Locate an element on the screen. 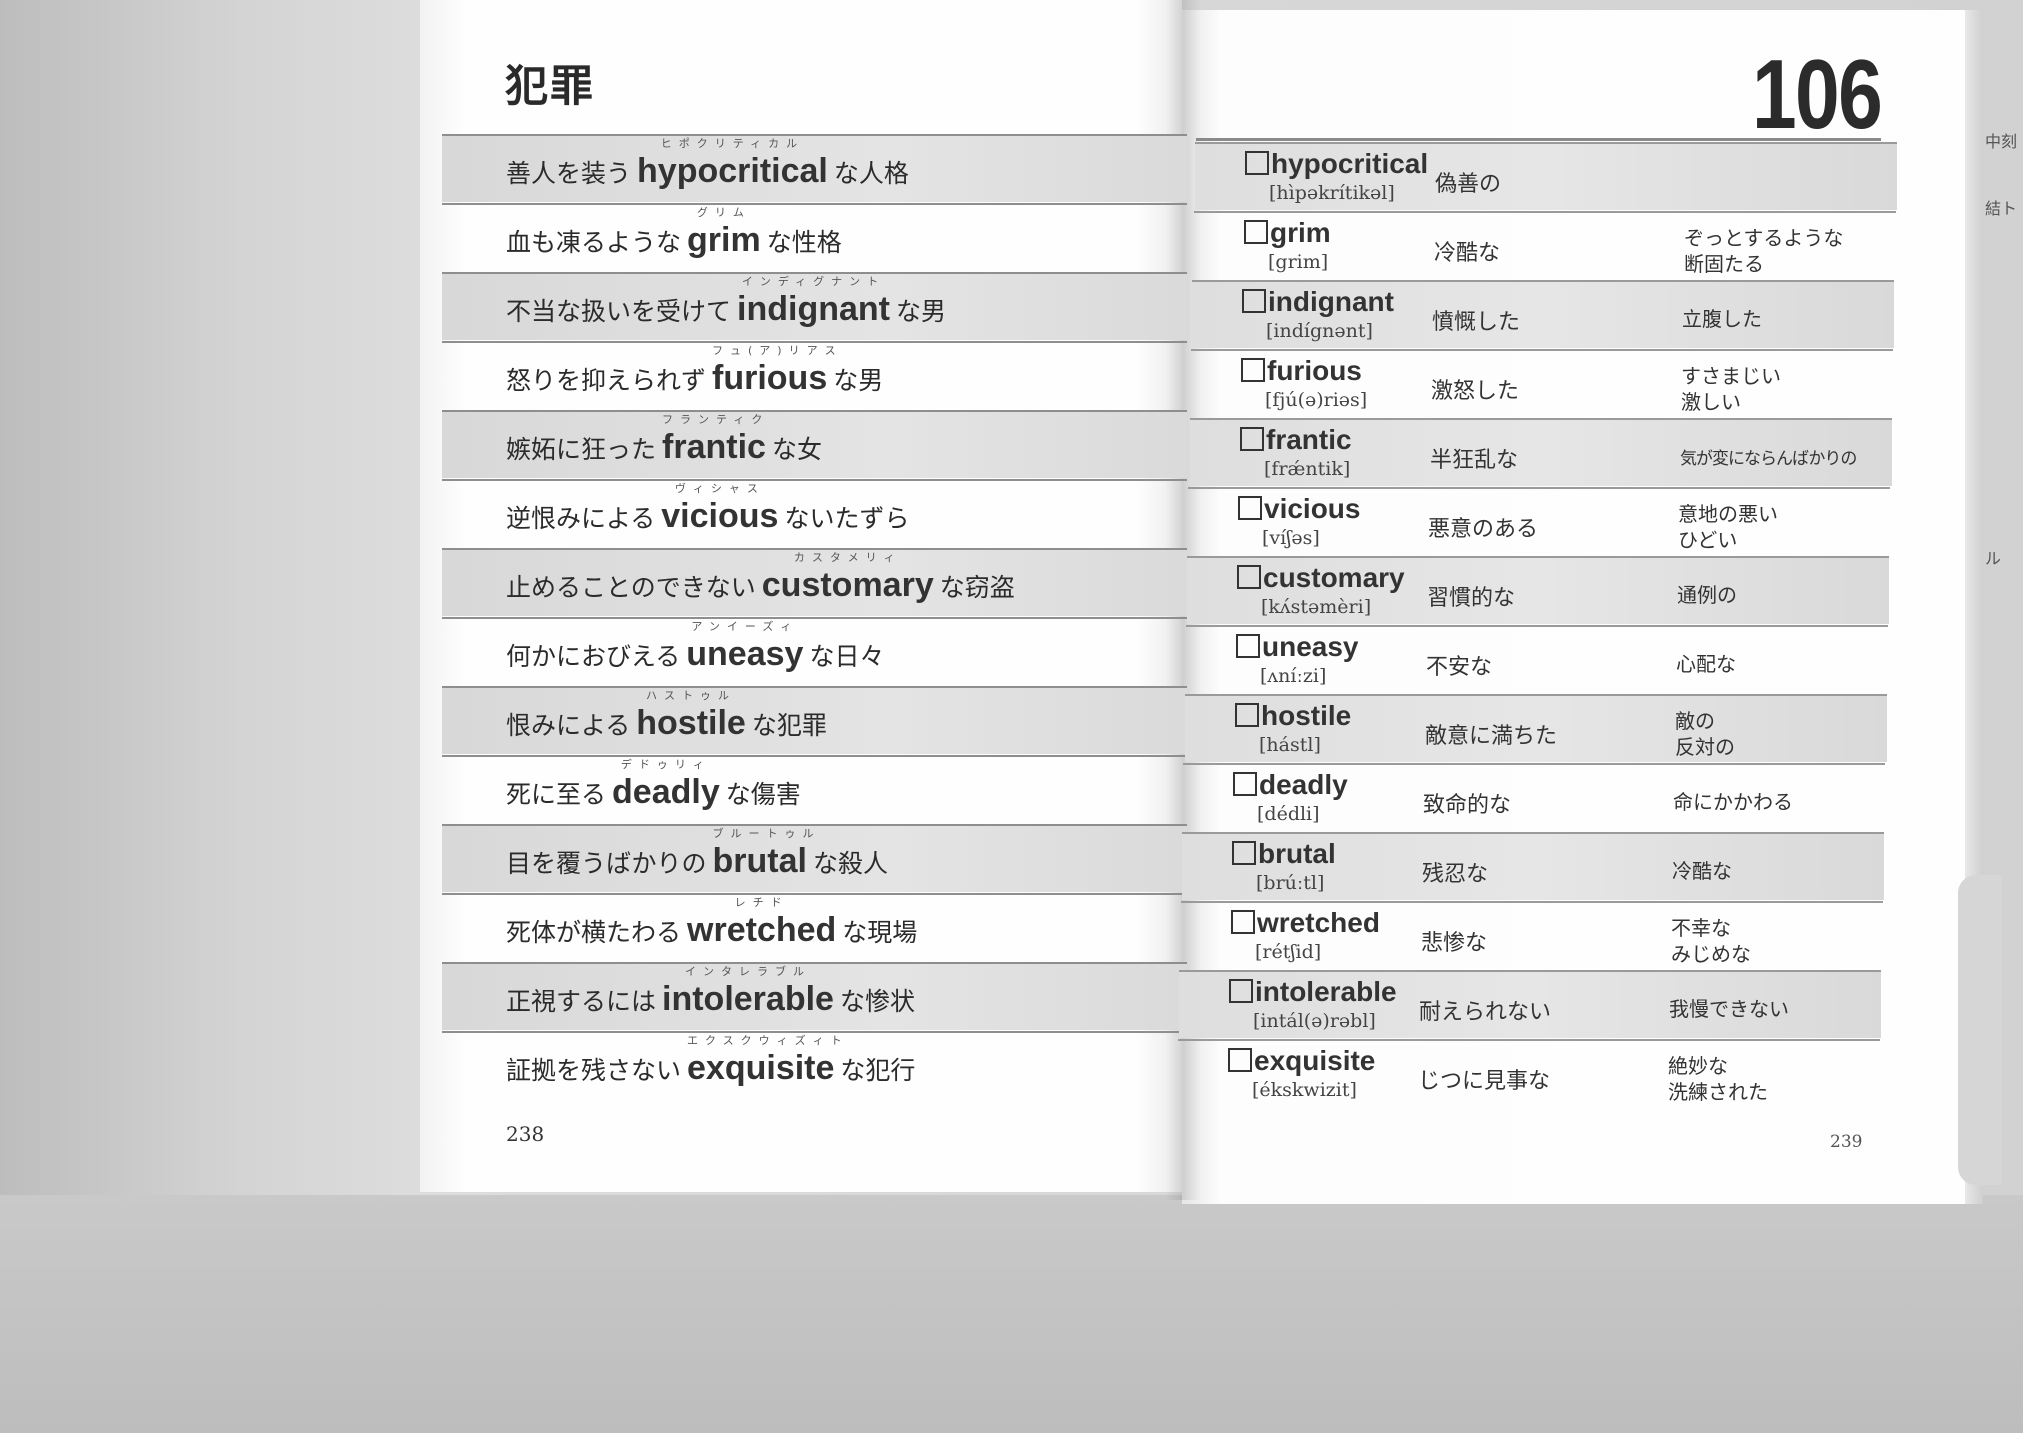  phrase-before: 血も凍るような is located at coordinates (594, 242).